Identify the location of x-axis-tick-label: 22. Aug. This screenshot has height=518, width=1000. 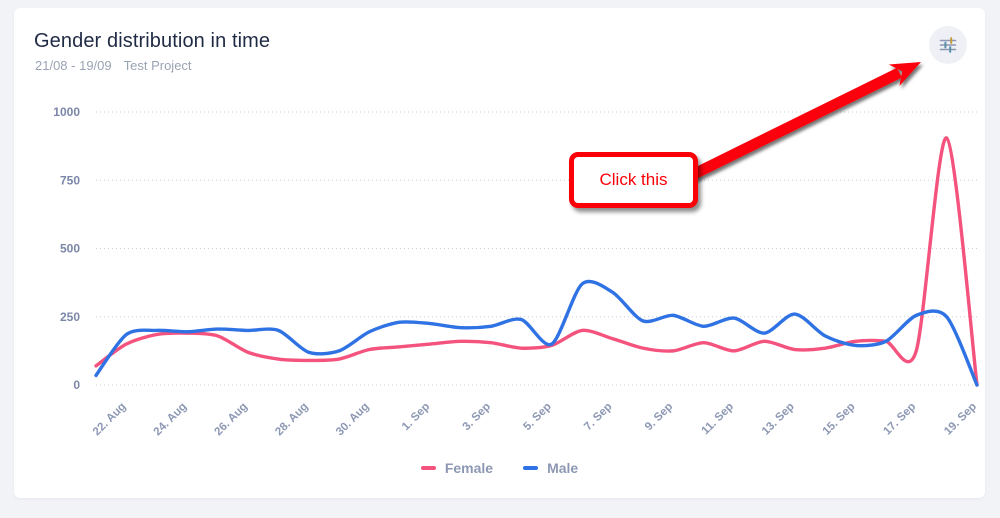
(110, 420).